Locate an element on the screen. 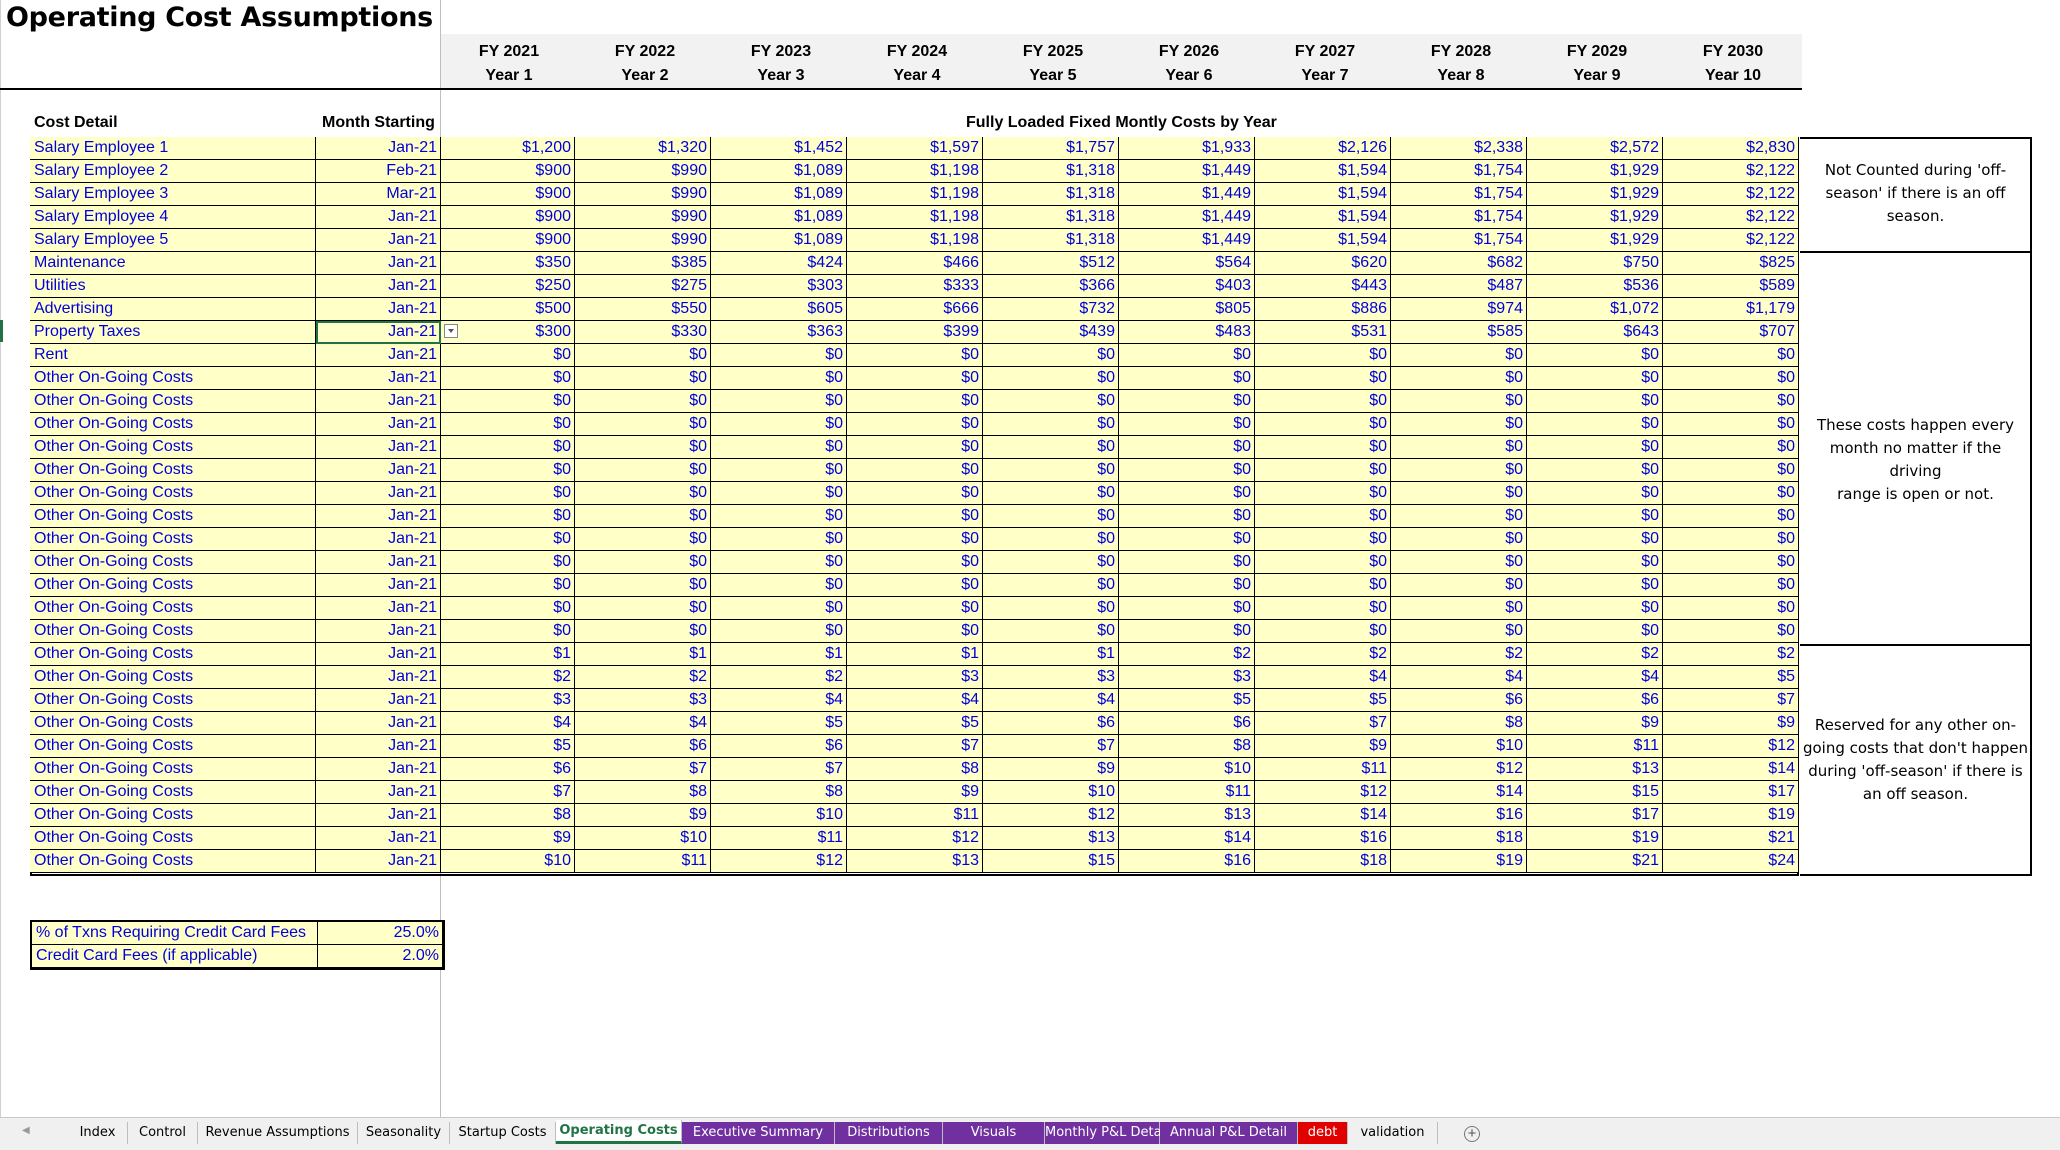 The width and height of the screenshot is (2060, 1150). cost-name-cell: Property Taxes is located at coordinates (173, 332).